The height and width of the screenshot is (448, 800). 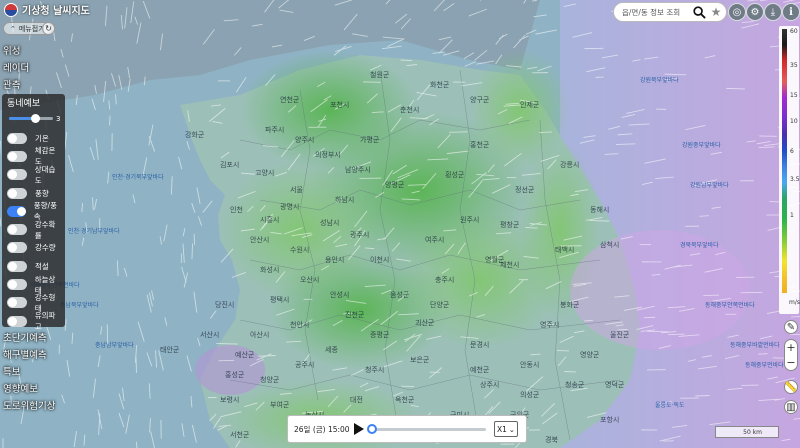 I want to click on search-icon, so click(x=699, y=12).